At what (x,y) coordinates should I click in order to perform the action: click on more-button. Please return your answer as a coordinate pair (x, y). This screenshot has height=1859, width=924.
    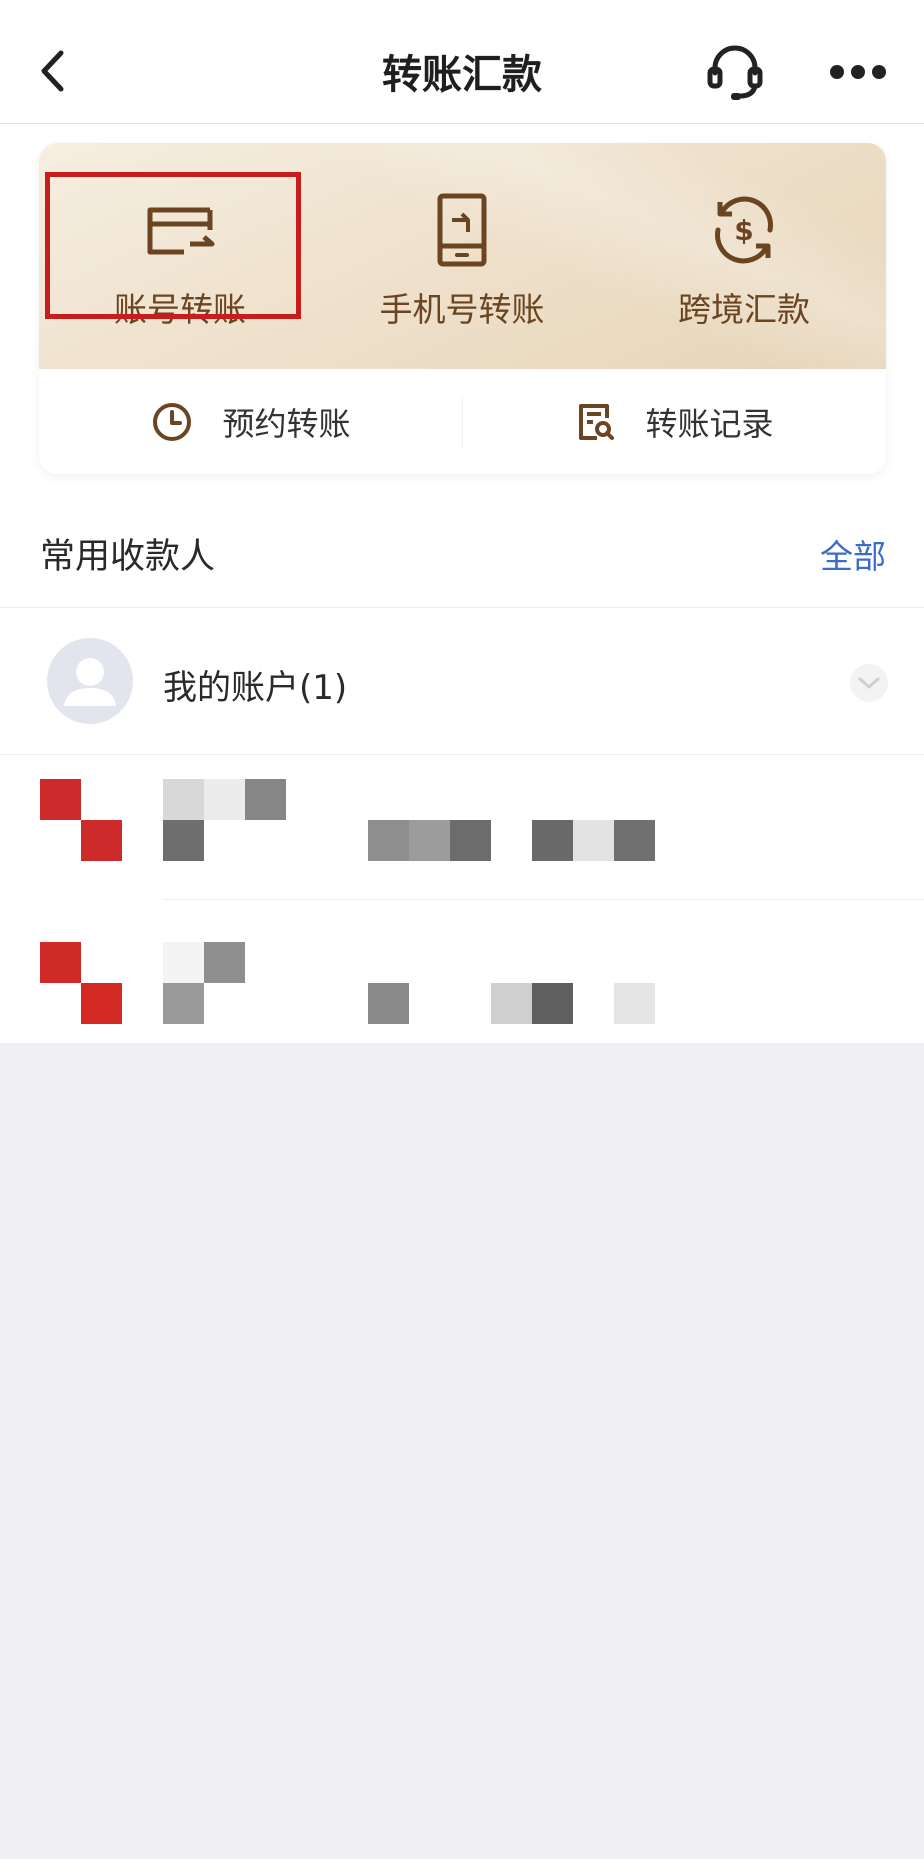
    Looking at the image, I should click on (858, 72).